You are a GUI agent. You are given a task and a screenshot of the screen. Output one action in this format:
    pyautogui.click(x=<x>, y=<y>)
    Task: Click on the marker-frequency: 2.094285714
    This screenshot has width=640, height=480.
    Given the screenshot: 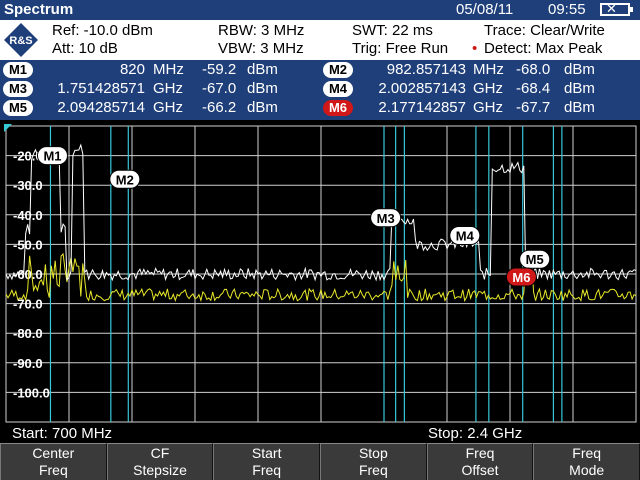 What is the action you would take?
    pyautogui.click(x=101, y=107)
    